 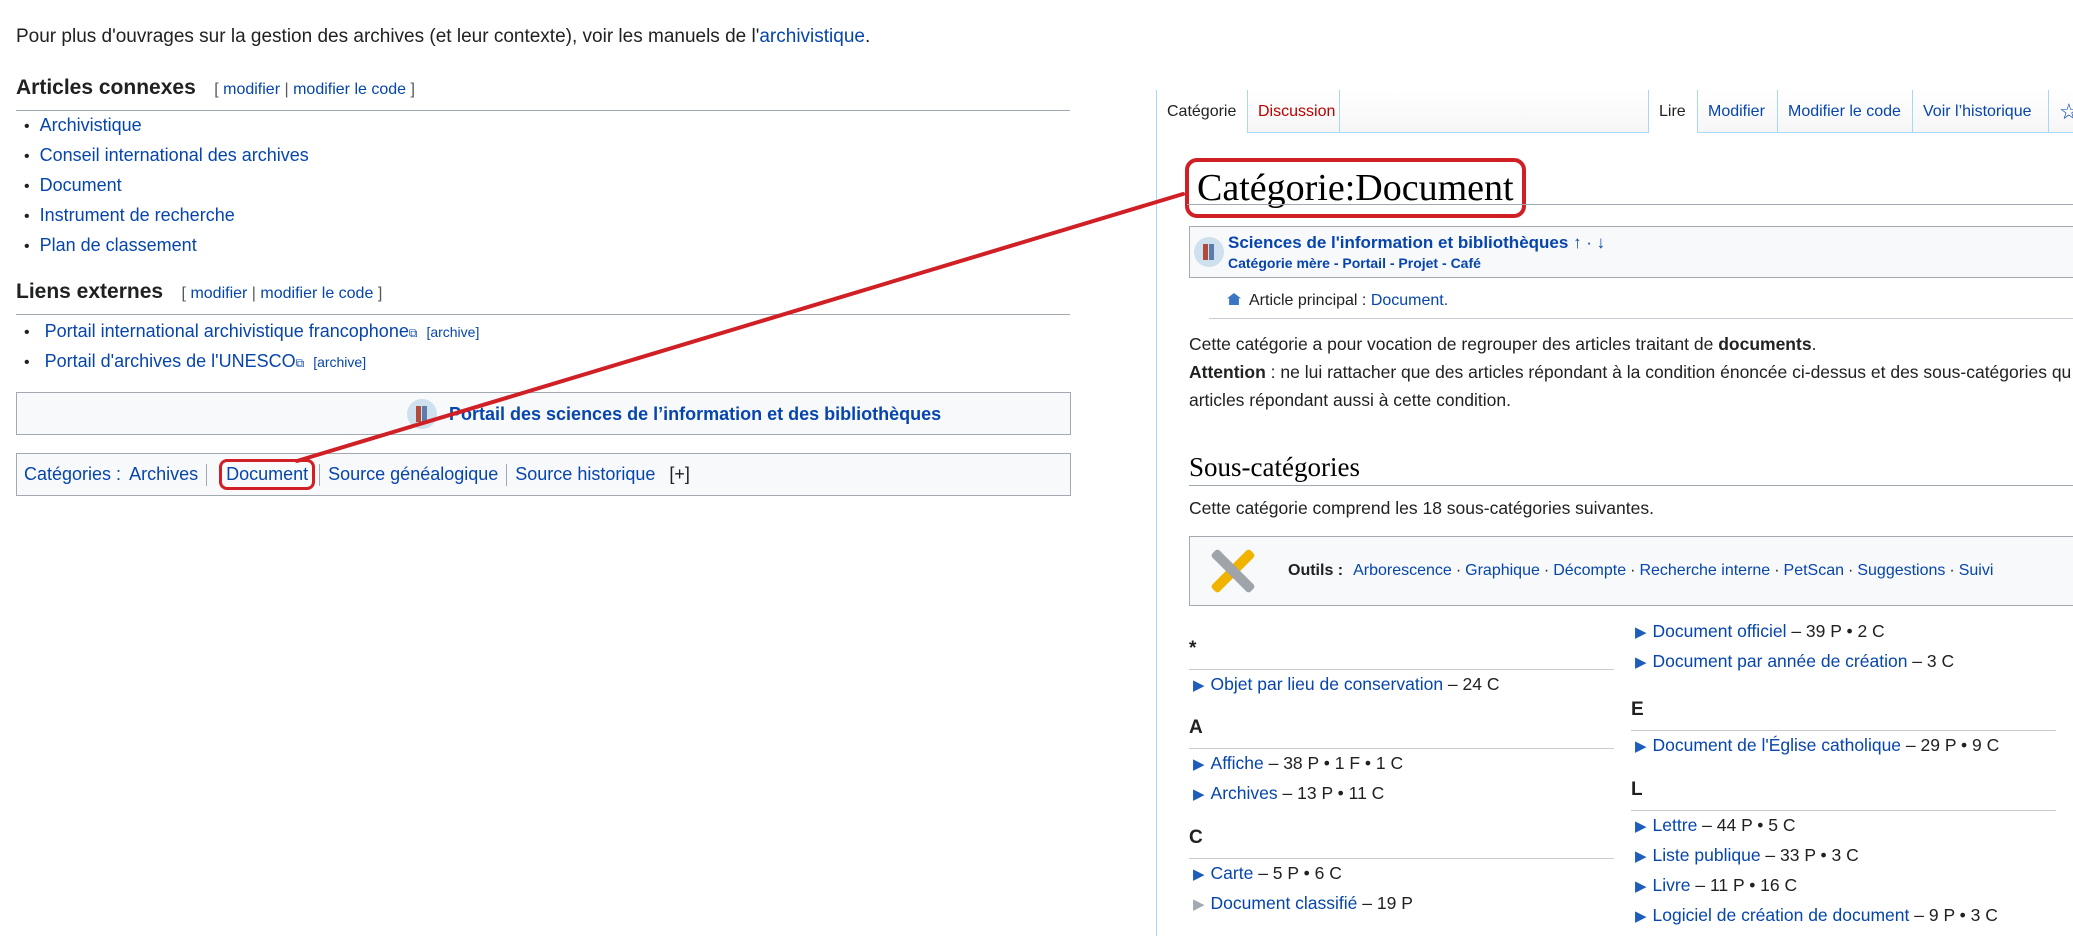 What do you see at coordinates (349, 89) in the screenshot?
I see `related-edit-code-link: modifier le code` at bounding box center [349, 89].